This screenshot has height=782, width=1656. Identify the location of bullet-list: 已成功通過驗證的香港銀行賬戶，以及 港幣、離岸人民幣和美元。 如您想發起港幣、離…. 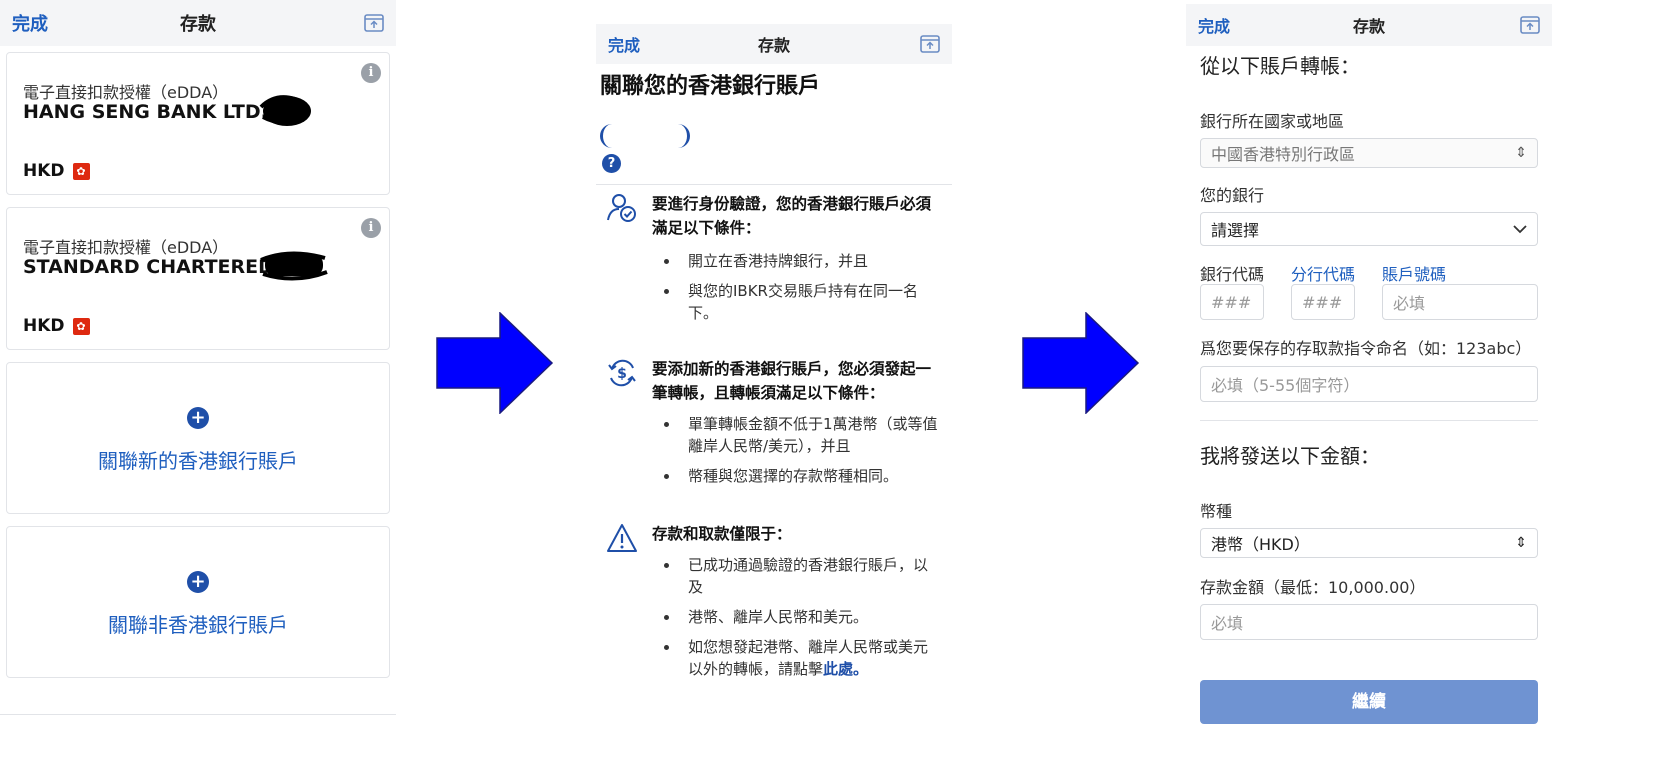
(797, 621).